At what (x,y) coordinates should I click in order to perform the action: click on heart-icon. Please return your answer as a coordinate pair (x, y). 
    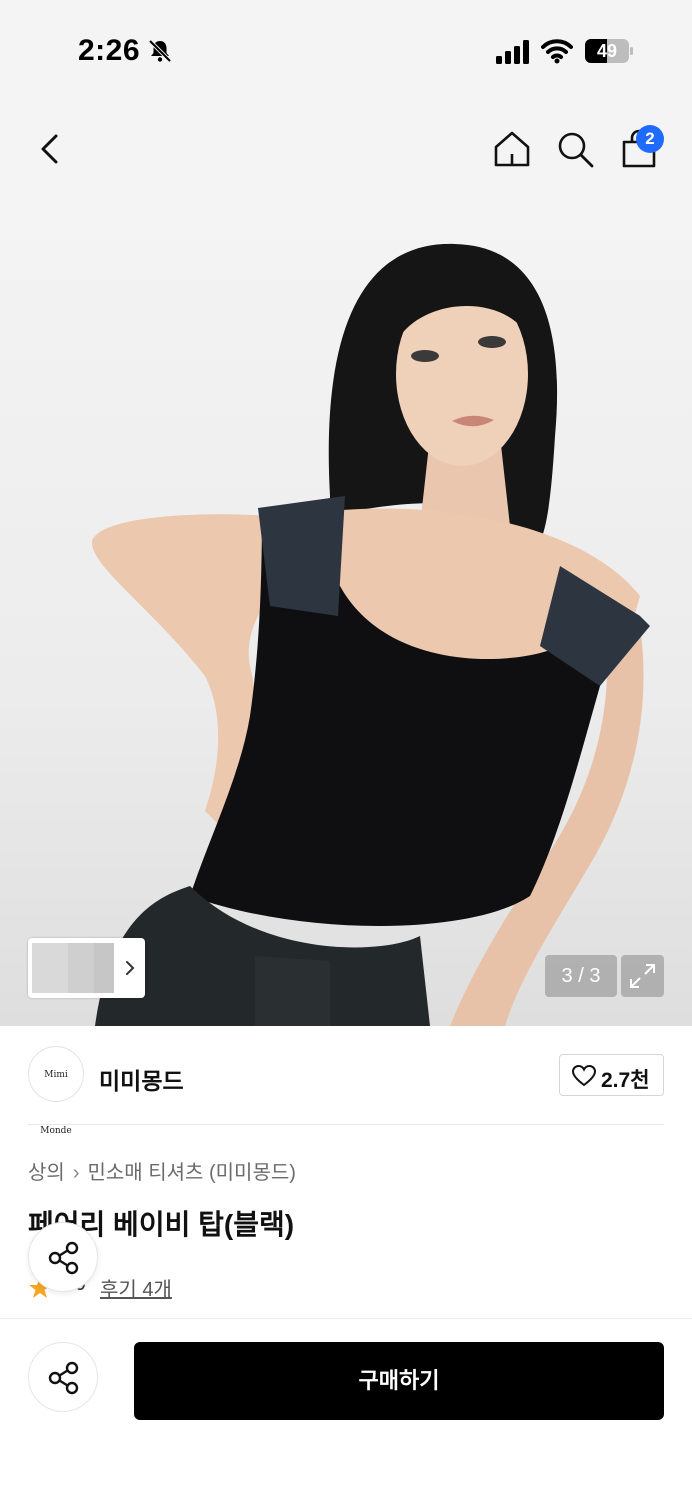
    Looking at the image, I should click on (584, 1076).